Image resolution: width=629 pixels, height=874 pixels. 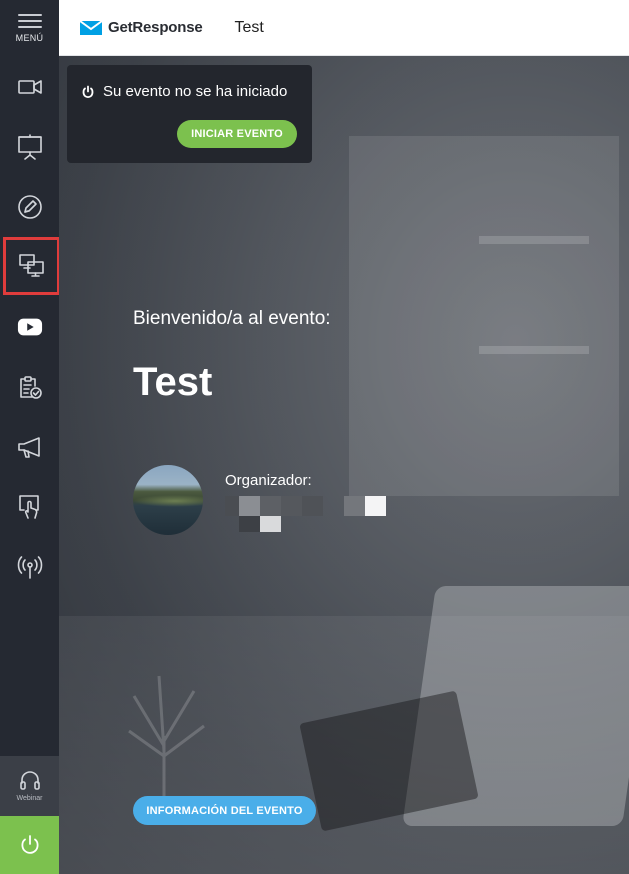 I want to click on menu-button: MENÚ, so click(x=29, y=28).